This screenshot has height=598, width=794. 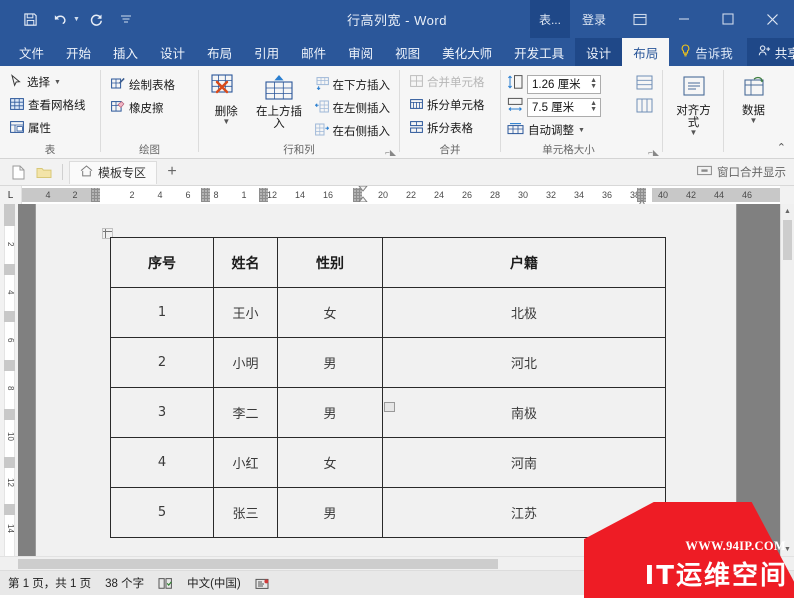 I want to click on rows-columns-dialog-launcher: ⌐◣, so click(x=390, y=152).